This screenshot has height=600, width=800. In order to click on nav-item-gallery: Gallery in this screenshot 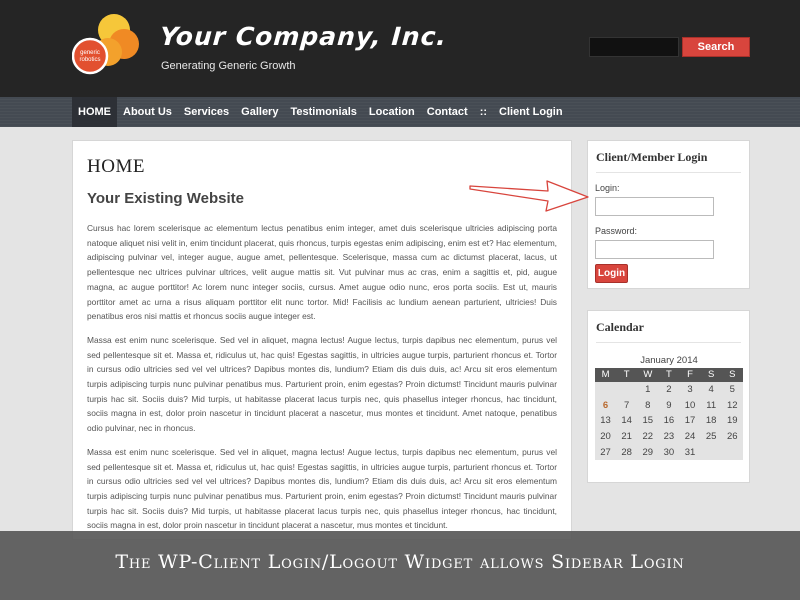, I will do `click(259, 112)`.